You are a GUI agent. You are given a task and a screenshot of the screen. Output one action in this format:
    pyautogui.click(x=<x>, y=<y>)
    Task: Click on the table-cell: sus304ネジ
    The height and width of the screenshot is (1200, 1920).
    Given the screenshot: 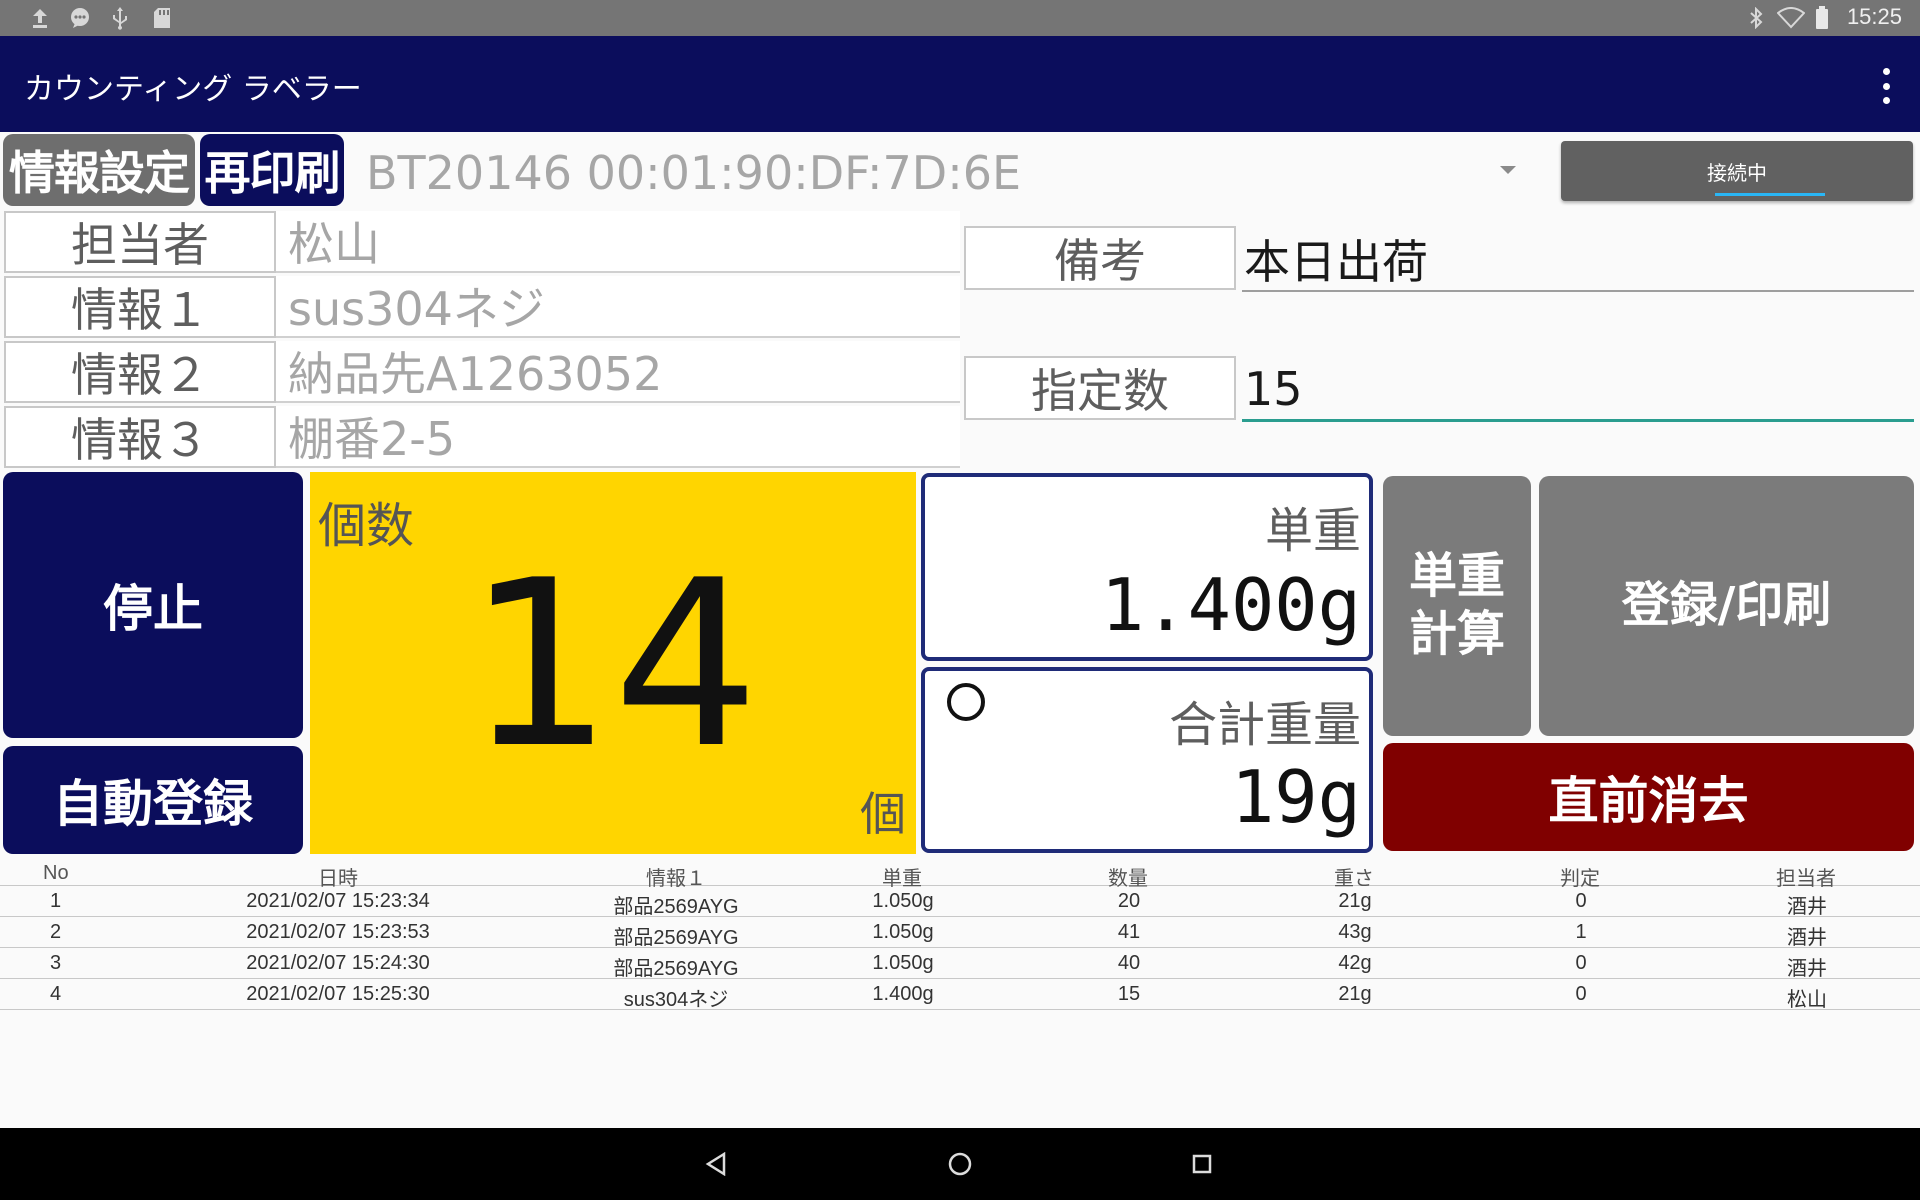 What is the action you would take?
    pyautogui.click(x=676, y=1000)
    